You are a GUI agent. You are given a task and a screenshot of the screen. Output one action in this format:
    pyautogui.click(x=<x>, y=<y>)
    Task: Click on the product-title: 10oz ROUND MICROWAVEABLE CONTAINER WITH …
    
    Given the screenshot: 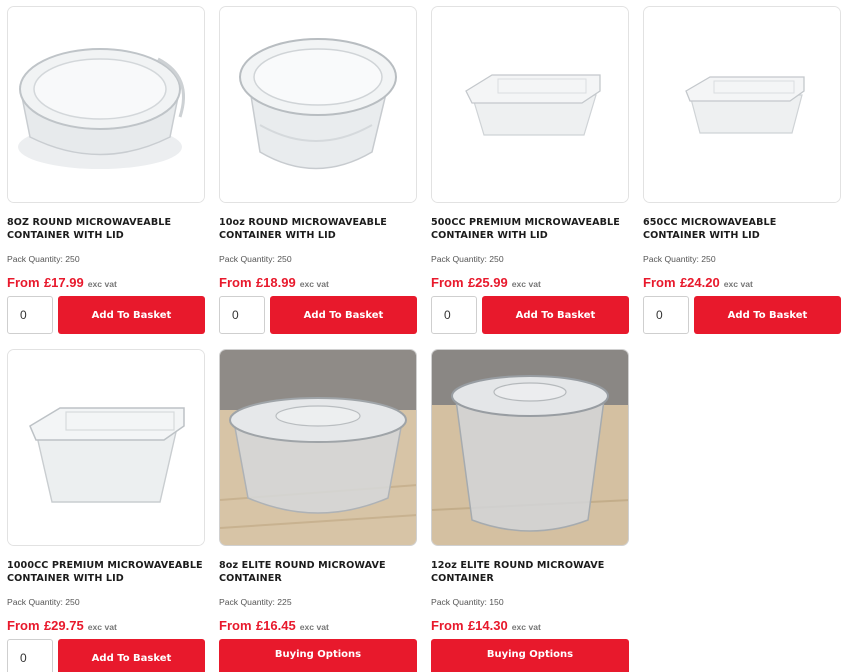 What is the action you would take?
    pyautogui.click(x=318, y=229)
    